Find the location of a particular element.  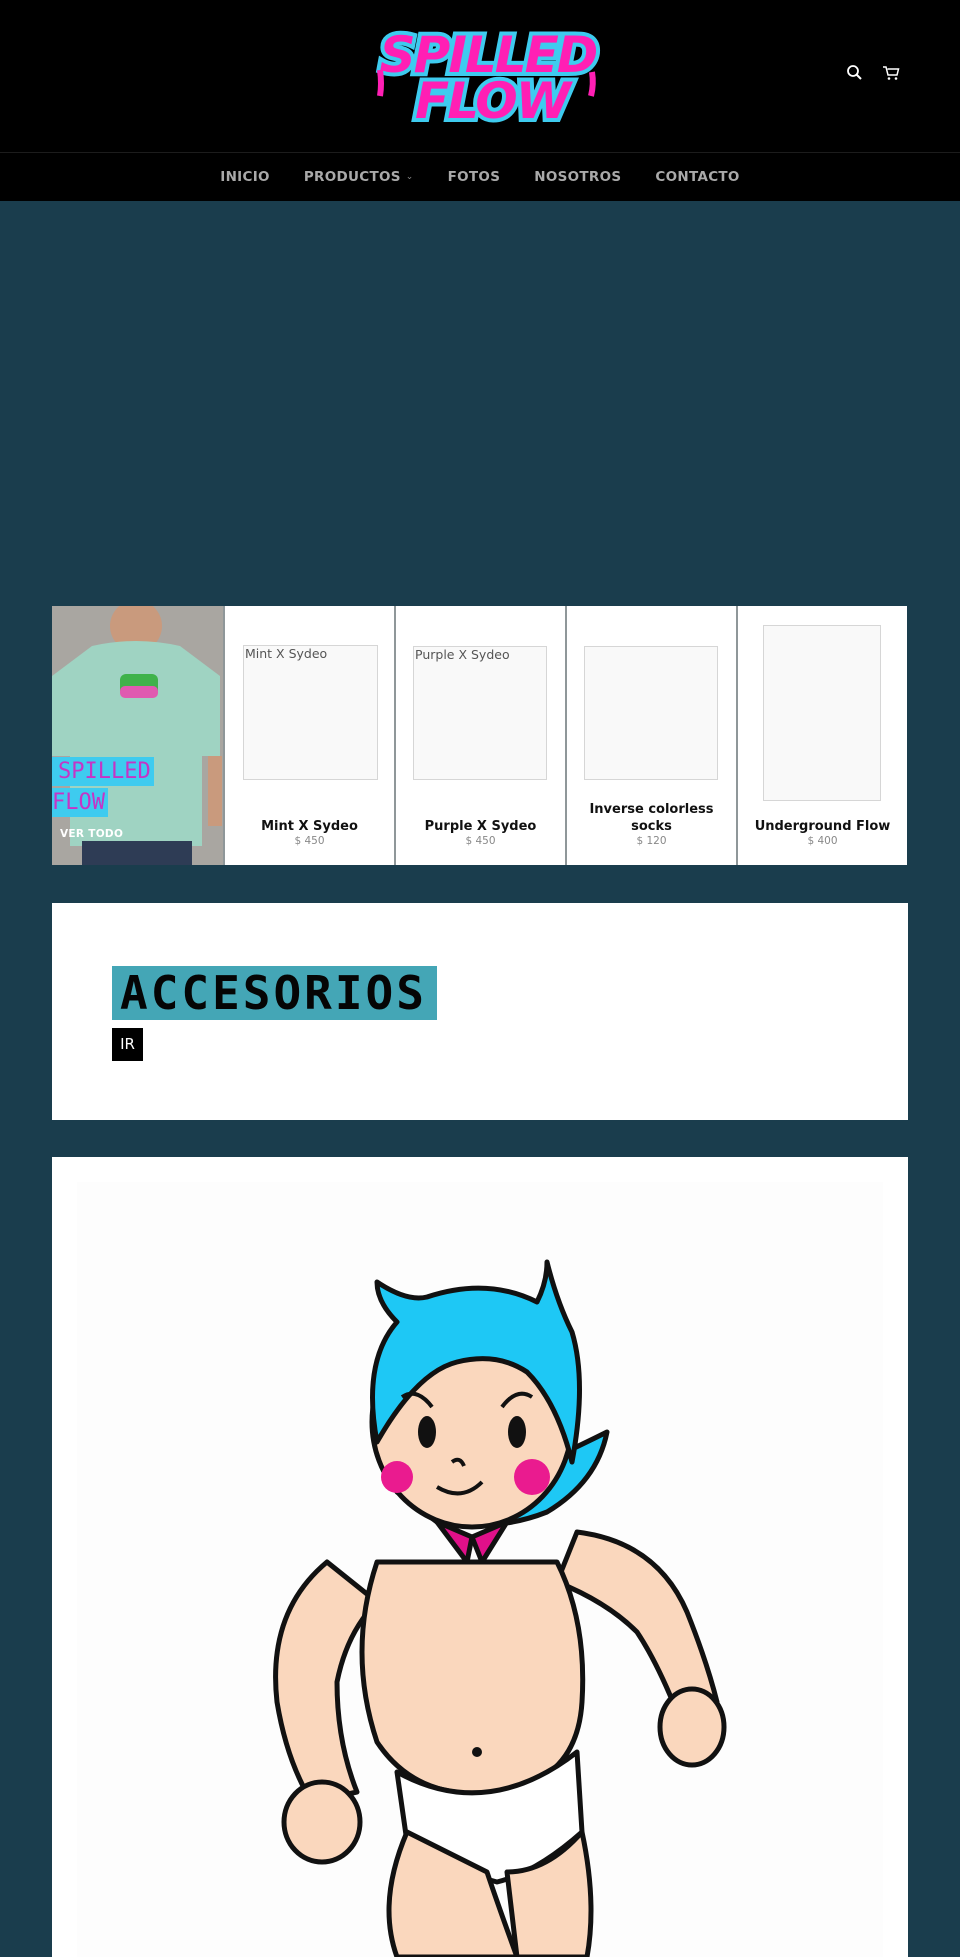

featured-tshirt-image is located at coordinates (137, 735).